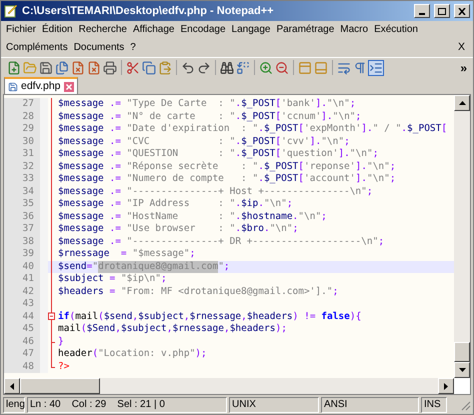 The image size is (474, 415). What do you see at coordinates (344, 67) in the screenshot?
I see `wrap-icon` at bounding box center [344, 67].